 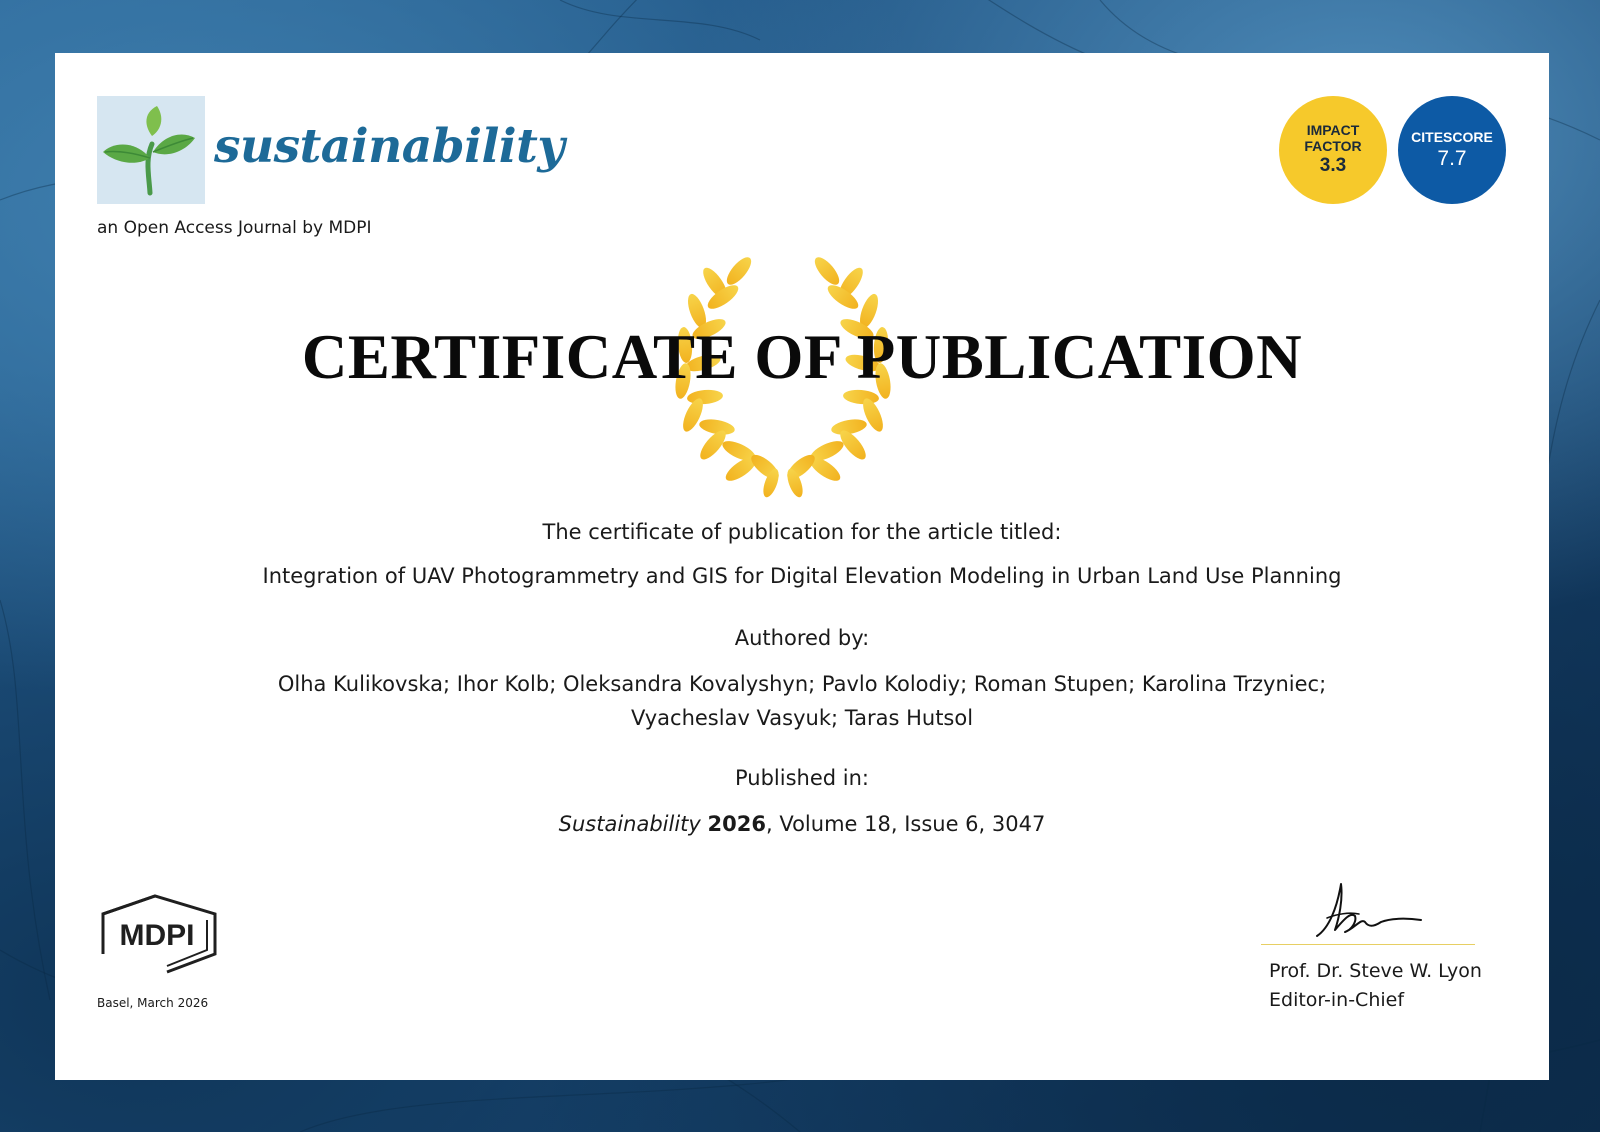 What do you see at coordinates (802, 638) in the screenshot?
I see `authored-by-label: Authored by:` at bounding box center [802, 638].